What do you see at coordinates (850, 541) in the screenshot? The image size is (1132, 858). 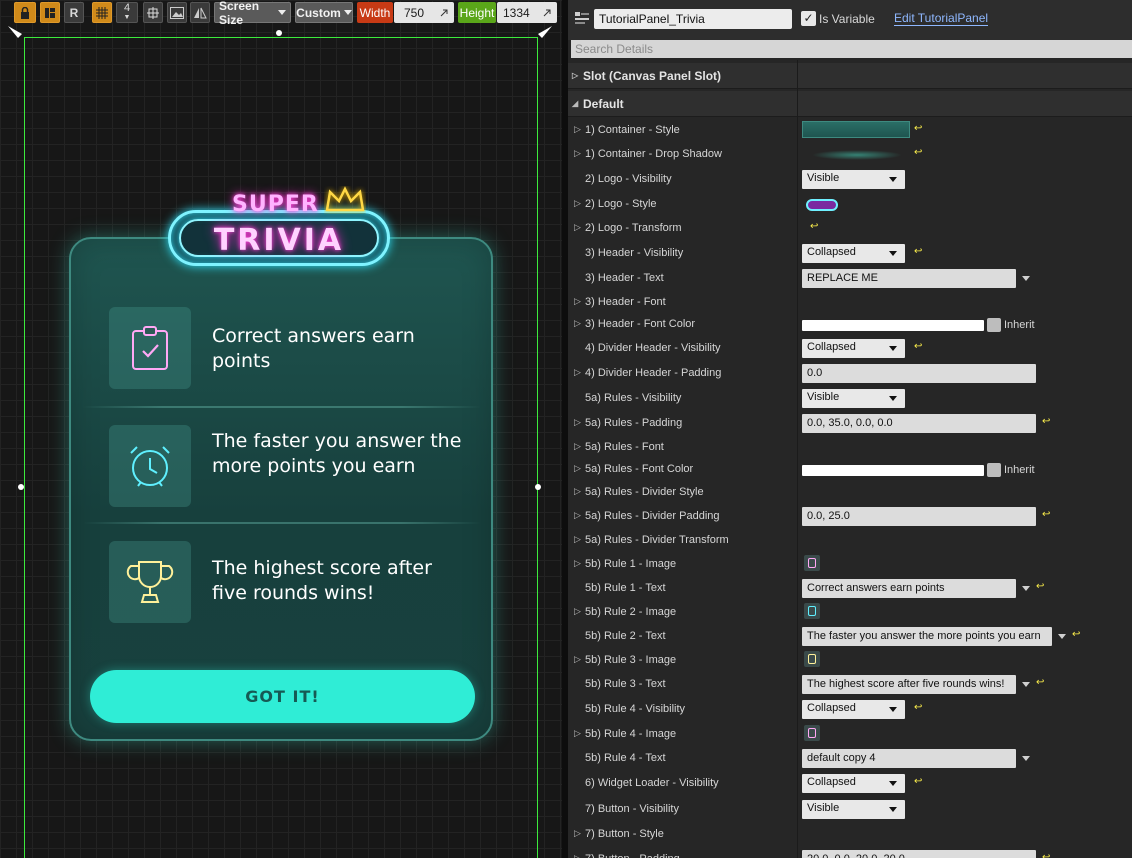 I see `property-row: ▷ 5a) Rules - Divider Transform` at bounding box center [850, 541].